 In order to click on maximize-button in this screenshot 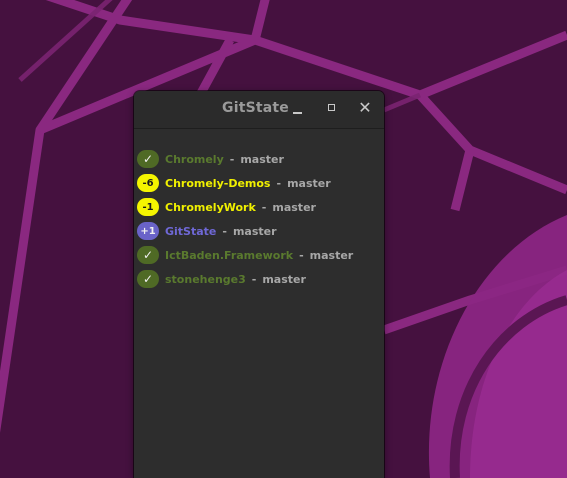, I will do `click(332, 109)`.